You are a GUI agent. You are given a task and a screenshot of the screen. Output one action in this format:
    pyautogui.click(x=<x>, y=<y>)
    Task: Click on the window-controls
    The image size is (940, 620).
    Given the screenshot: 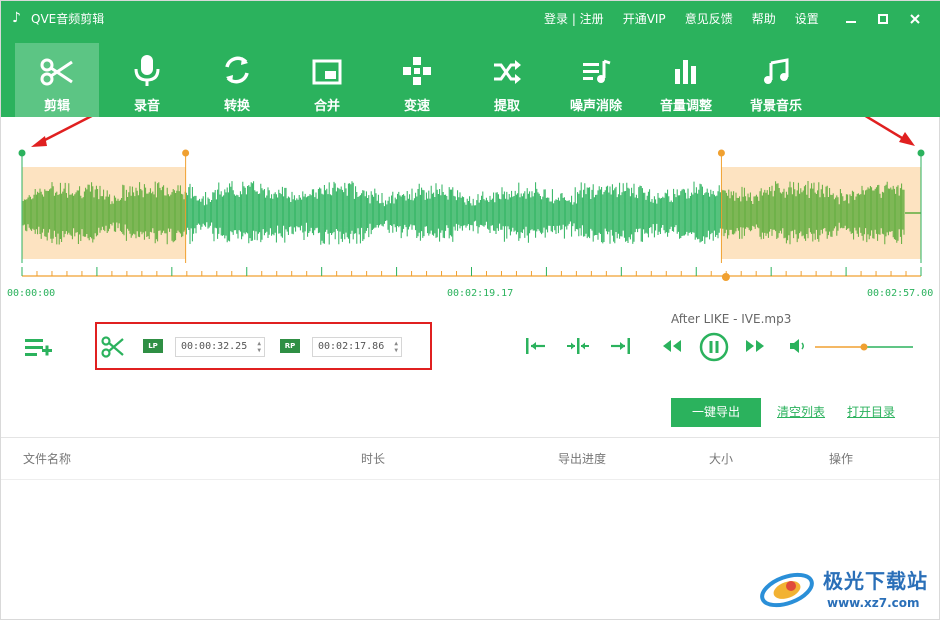 What is the action you would take?
    pyautogui.click(x=883, y=19)
    